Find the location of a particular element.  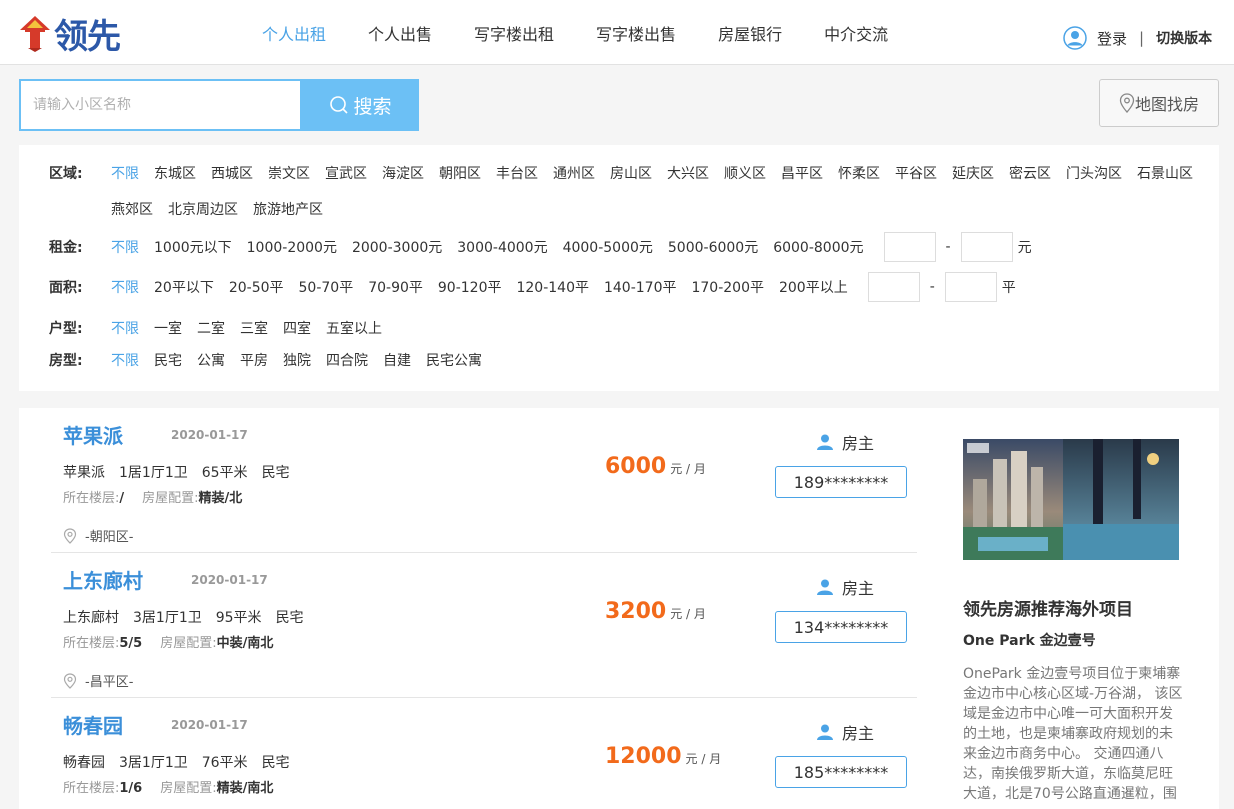

filter-option: 密云区 is located at coordinates (1030, 173).